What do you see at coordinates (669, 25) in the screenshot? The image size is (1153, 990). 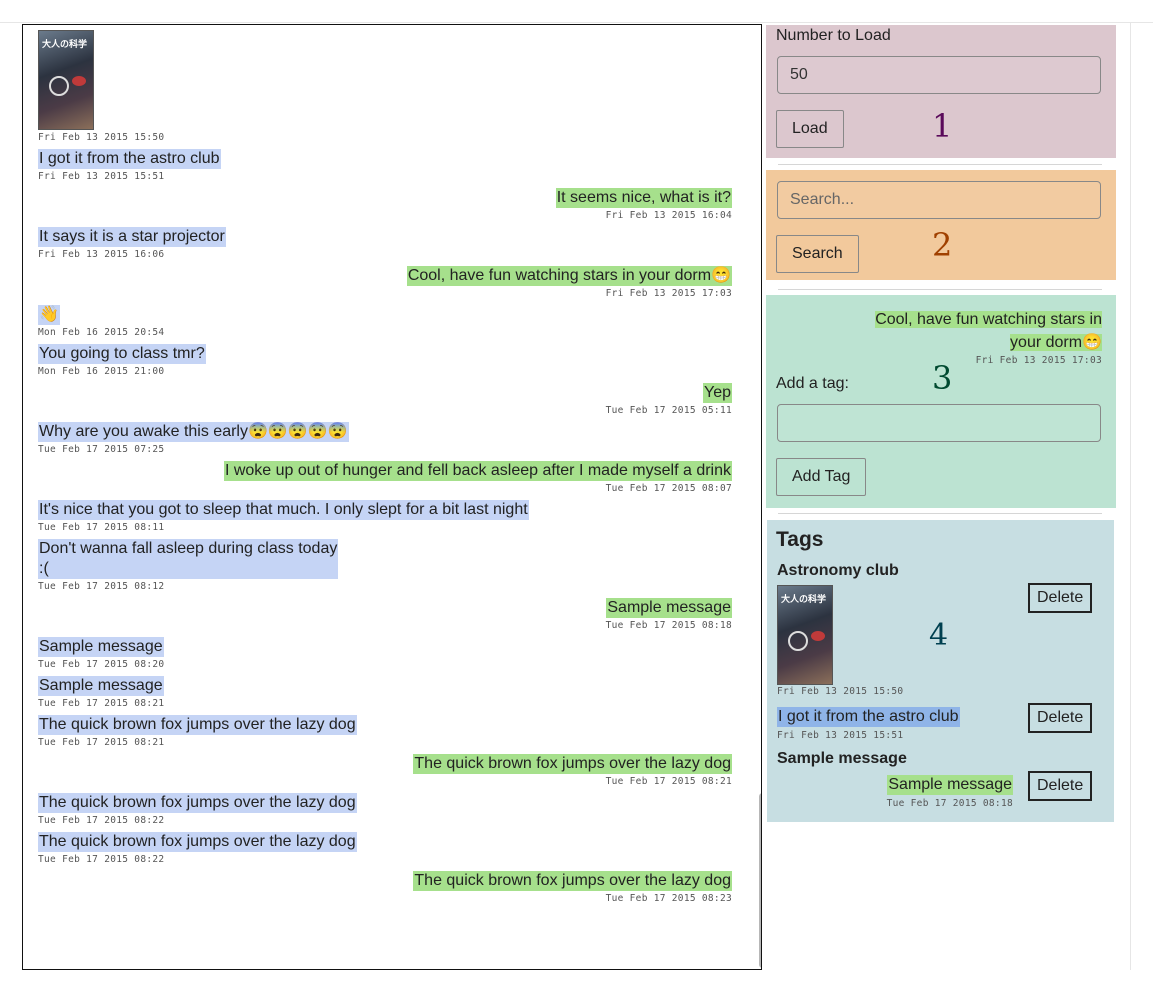 I see `message-timestamp: Fri Feb 13 2015 15:21` at bounding box center [669, 25].